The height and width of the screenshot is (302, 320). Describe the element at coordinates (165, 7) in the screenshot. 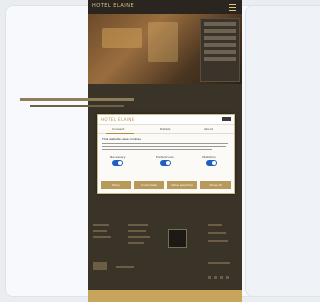

I see `site-header: HOTEL ELAINE` at that location.